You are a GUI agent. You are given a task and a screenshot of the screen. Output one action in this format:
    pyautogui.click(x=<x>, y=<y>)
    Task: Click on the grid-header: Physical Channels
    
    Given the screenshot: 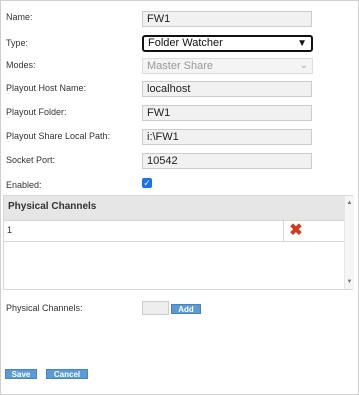 What is the action you would take?
    pyautogui.click(x=174, y=208)
    